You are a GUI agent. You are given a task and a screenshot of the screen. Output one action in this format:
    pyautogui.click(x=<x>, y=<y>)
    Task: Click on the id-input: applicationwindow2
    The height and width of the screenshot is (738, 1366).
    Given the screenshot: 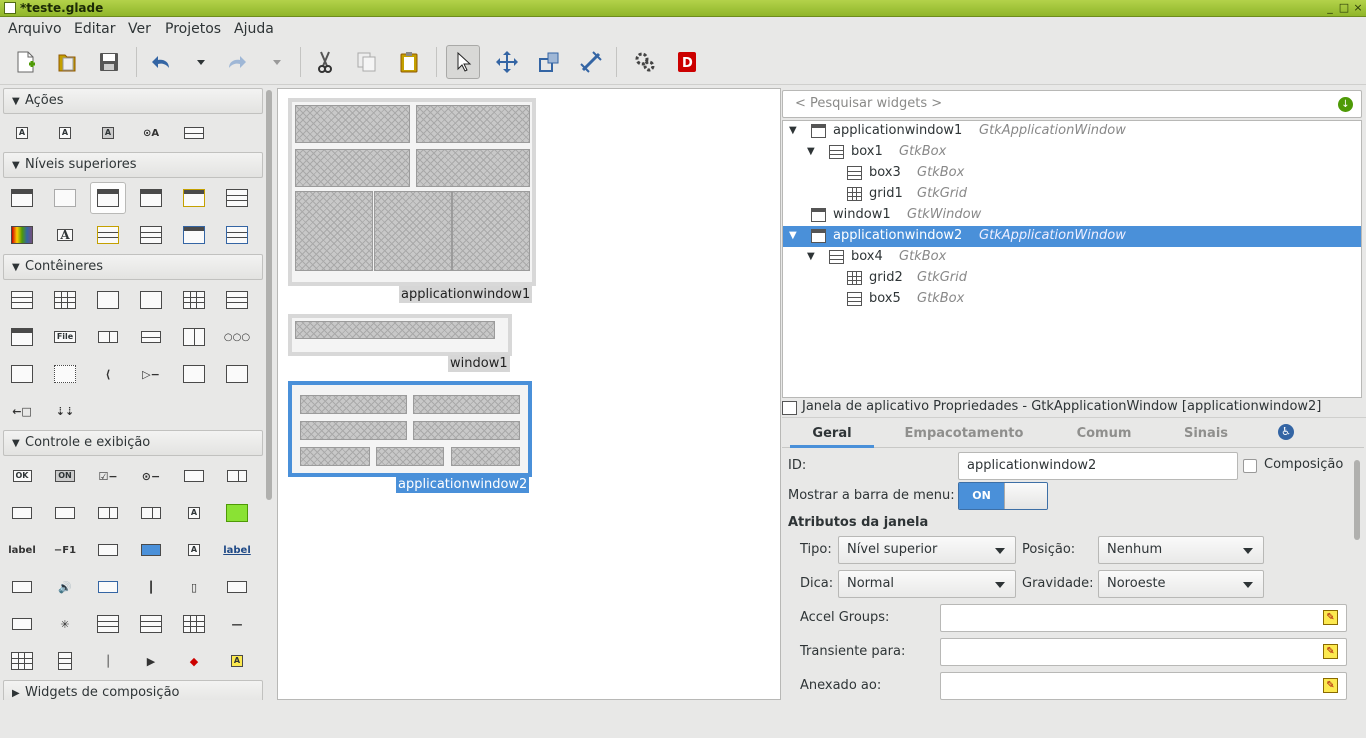 What is the action you would take?
    pyautogui.click(x=1098, y=466)
    